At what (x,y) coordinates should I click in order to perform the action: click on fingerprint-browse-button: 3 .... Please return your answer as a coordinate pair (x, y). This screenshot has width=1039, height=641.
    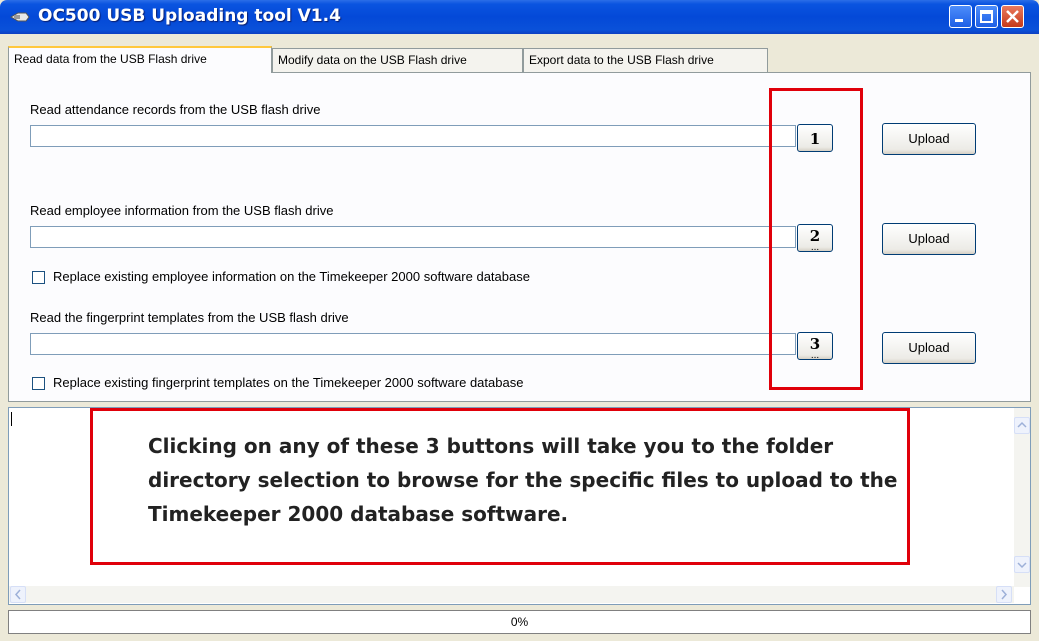
    Looking at the image, I should click on (815, 346).